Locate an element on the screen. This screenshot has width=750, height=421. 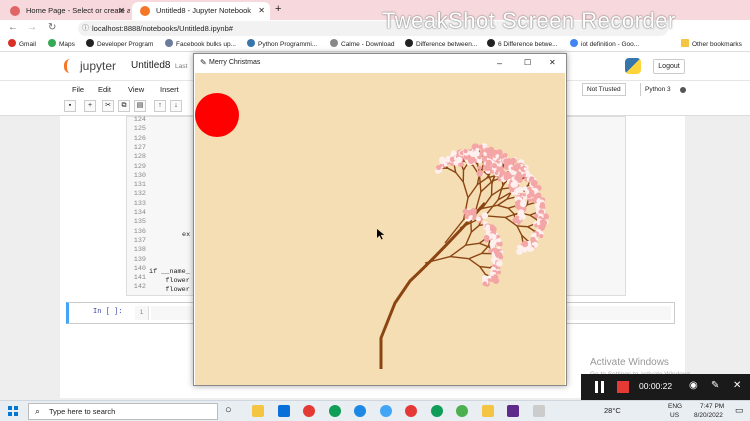
language-indicator: ENG is located at coordinates (675, 406).